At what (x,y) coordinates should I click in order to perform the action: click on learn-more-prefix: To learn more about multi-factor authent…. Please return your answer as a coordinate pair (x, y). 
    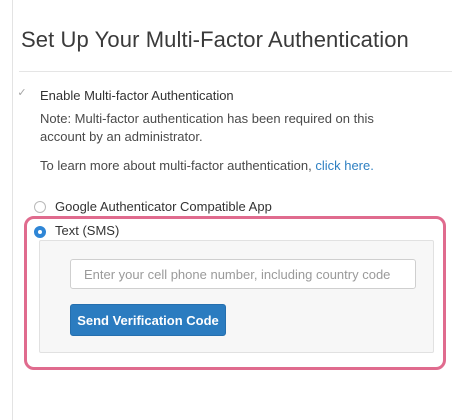
    Looking at the image, I should click on (176, 165).